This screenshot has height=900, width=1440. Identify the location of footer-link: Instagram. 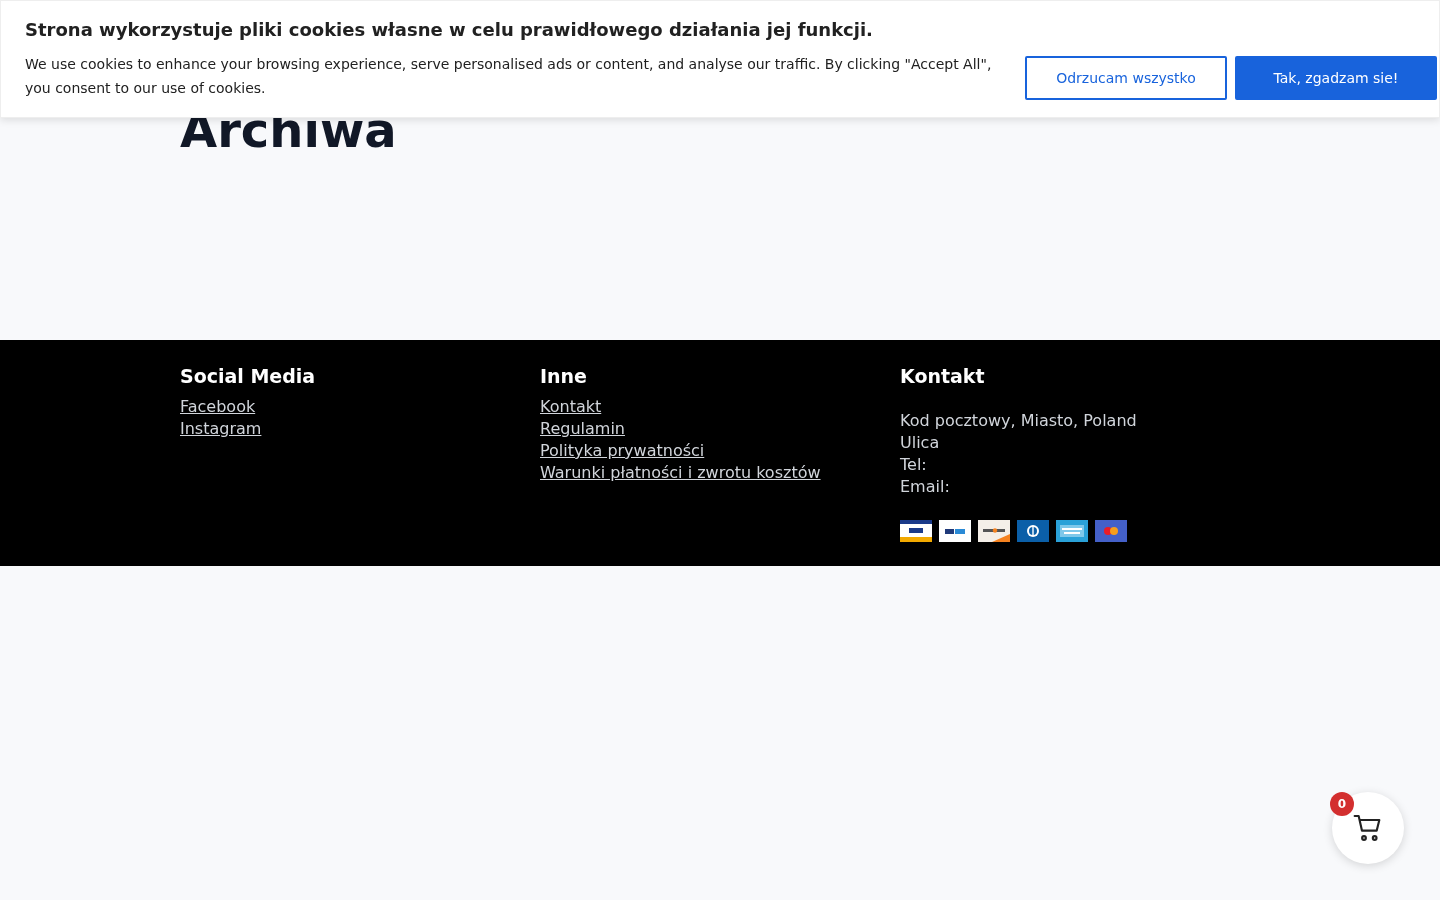
(221, 429).